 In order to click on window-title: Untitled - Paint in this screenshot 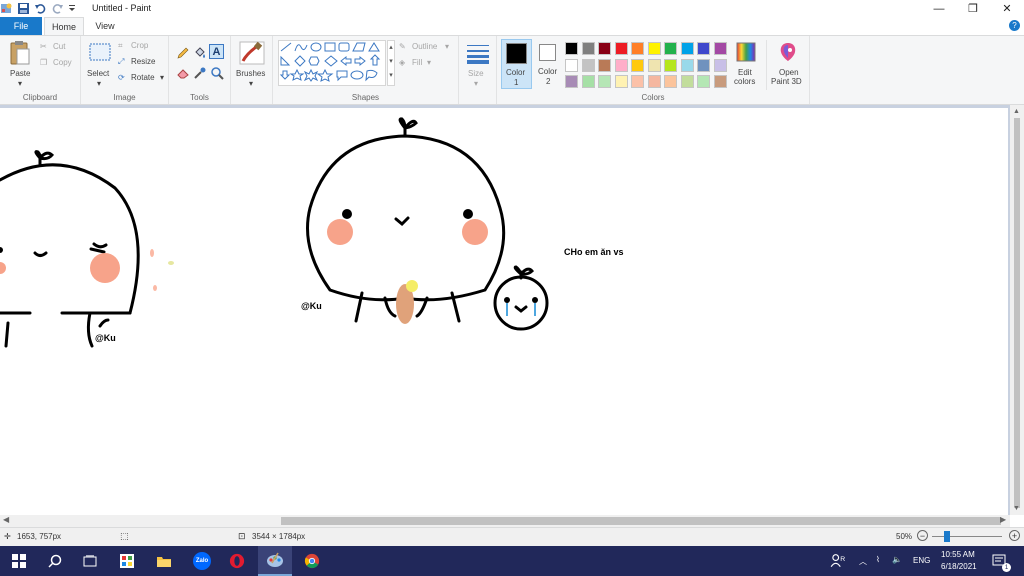, I will do `click(122, 8)`.